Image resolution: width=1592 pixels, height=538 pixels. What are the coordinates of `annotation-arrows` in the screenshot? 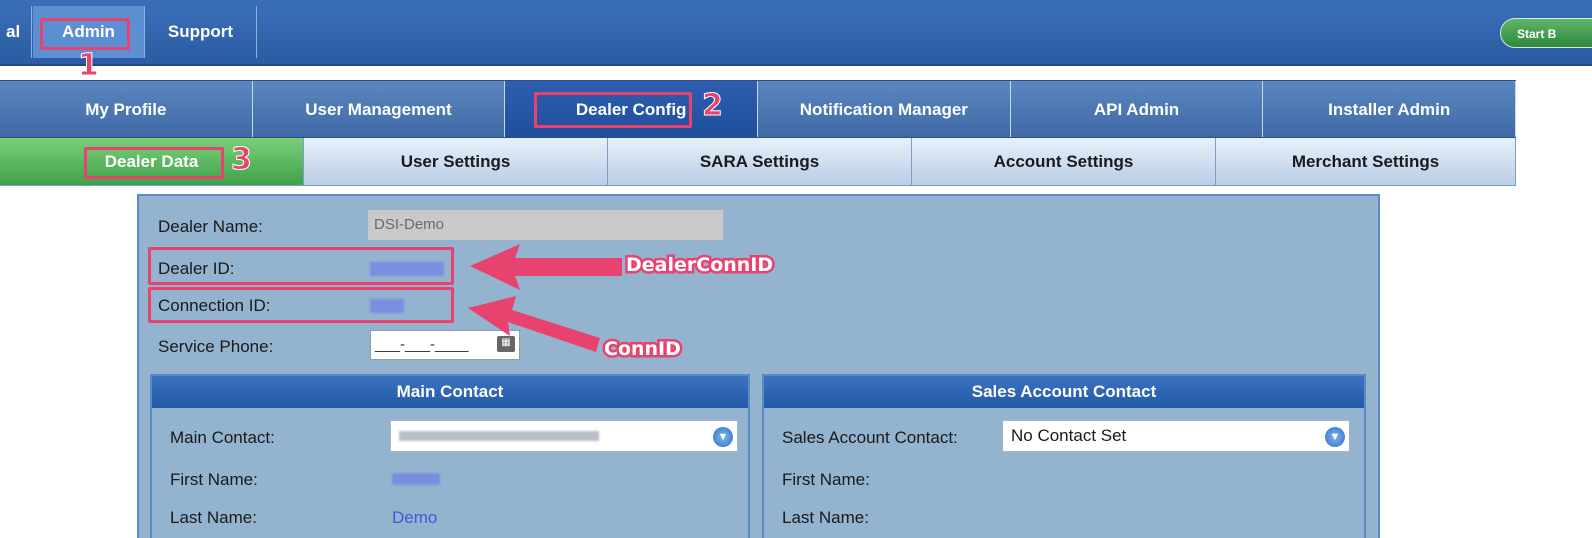 It's located at (545, 298).